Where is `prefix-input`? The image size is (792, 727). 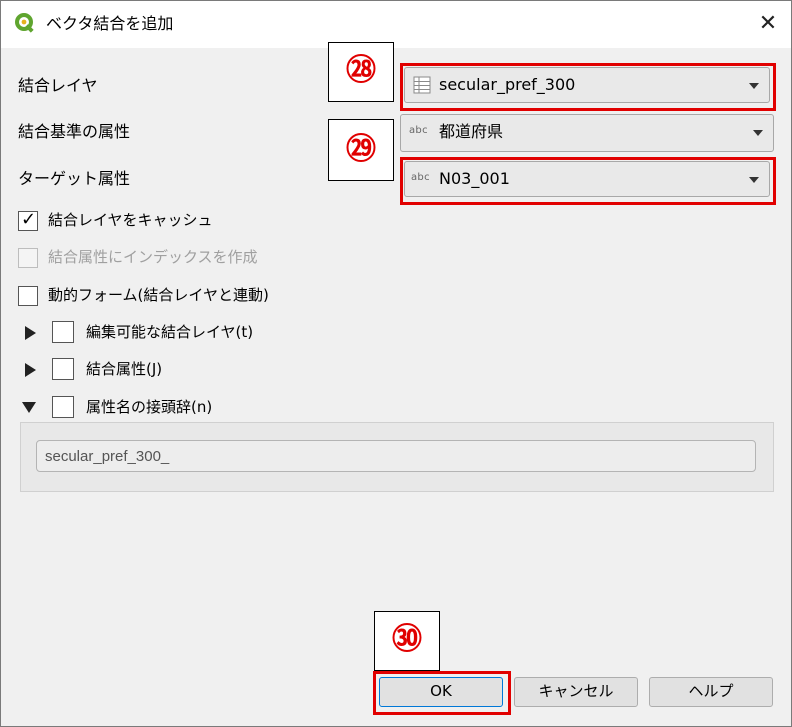
prefix-input is located at coordinates (396, 456).